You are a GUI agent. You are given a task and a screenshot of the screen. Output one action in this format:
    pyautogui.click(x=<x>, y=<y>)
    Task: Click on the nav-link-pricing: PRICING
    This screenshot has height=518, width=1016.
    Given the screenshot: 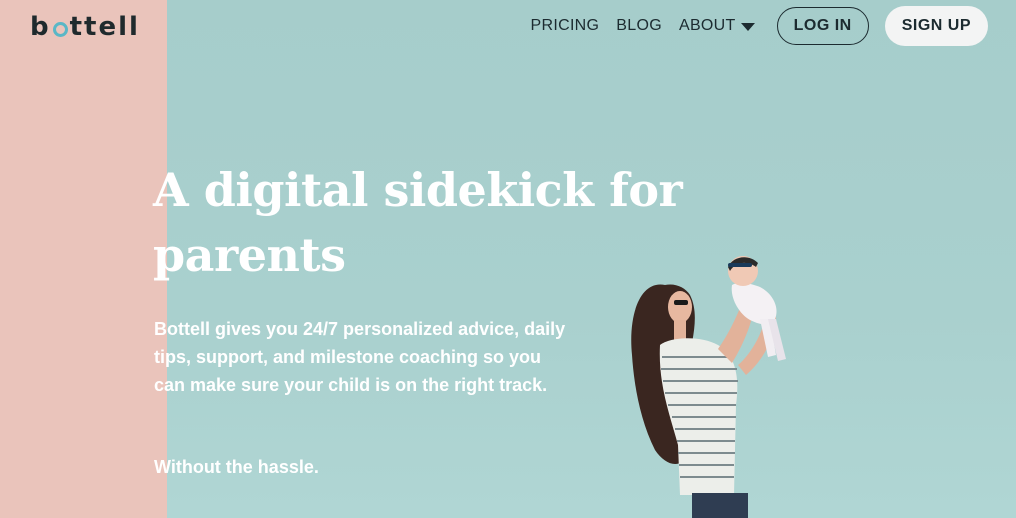 What is the action you would take?
    pyautogui.click(x=565, y=26)
    